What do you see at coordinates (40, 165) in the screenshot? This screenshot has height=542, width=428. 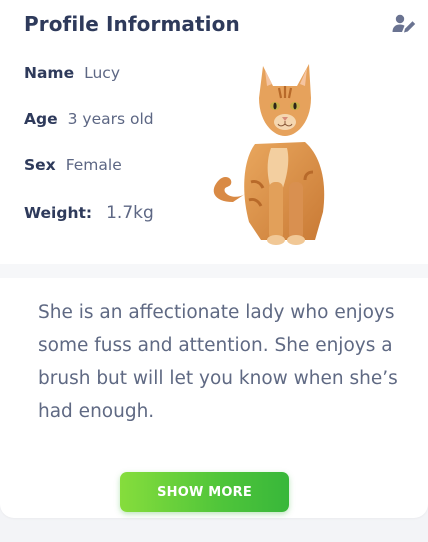 I see `sex-label: Sex` at bounding box center [40, 165].